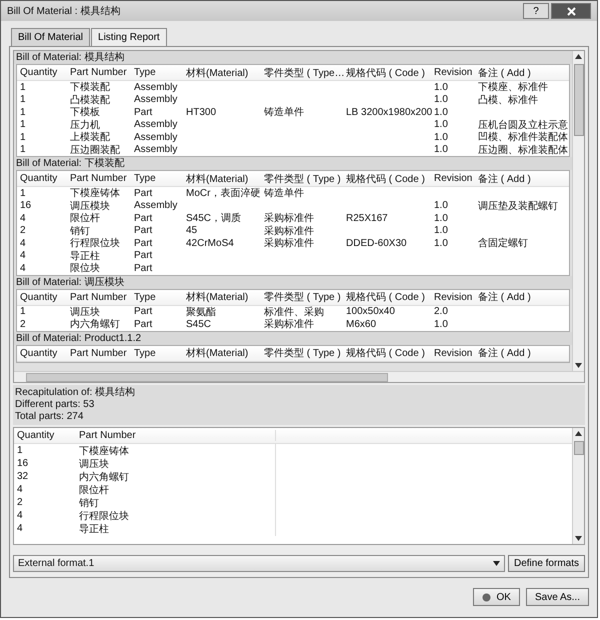  What do you see at coordinates (223, 194) in the screenshot?
I see `table-cell: MoCr，表面淬硬` at bounding box center [223, 194].